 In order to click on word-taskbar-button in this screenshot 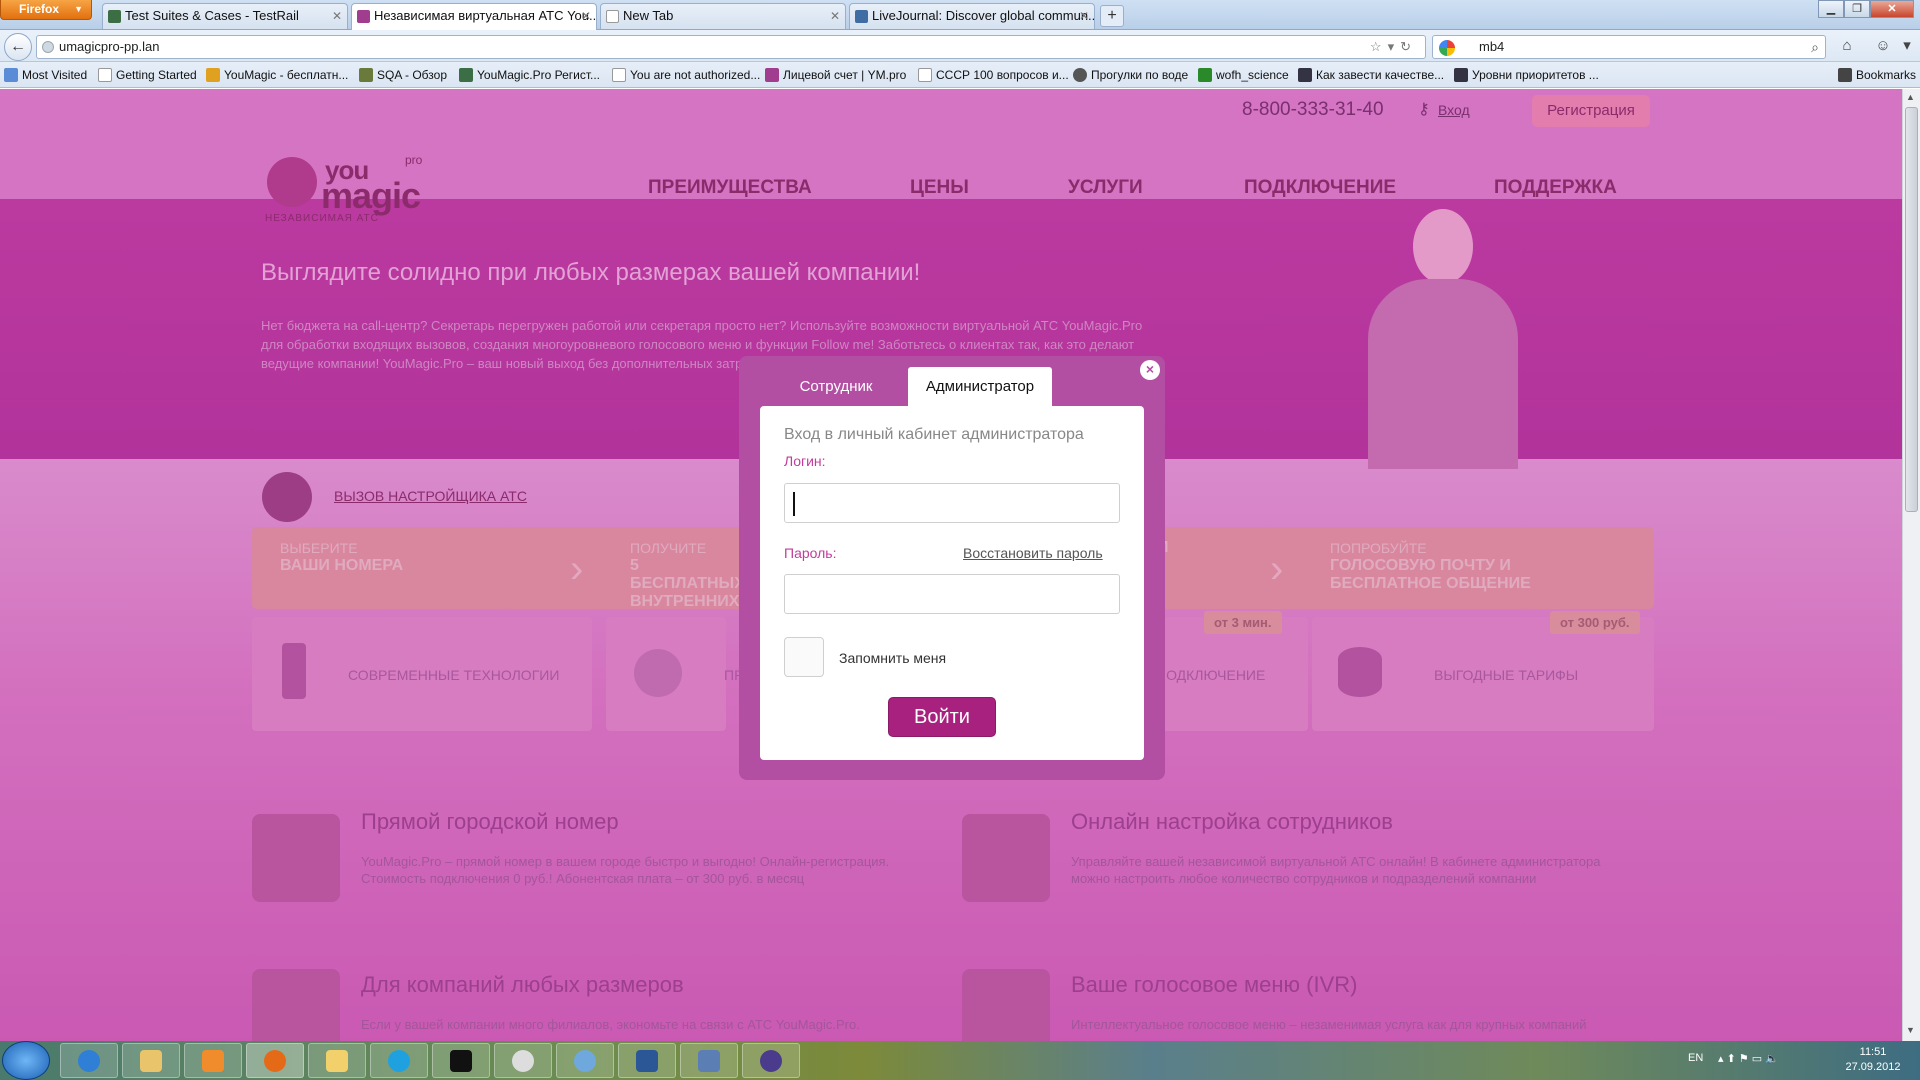, I will do `click(647, 1060)`.